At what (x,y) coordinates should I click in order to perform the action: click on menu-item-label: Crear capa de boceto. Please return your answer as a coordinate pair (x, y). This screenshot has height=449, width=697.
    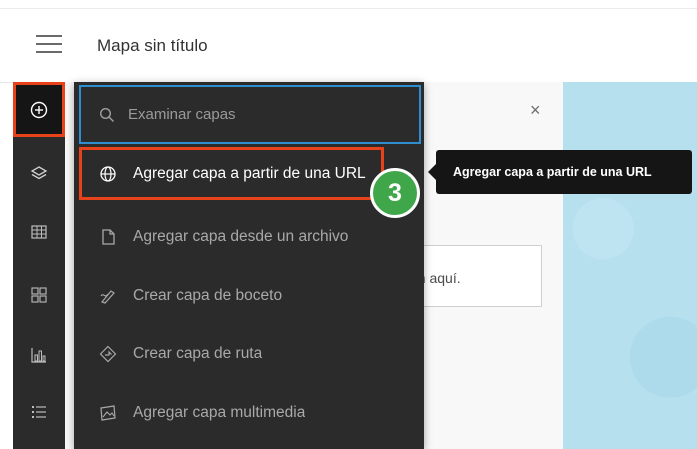
    Looking at the image, I should click on (208, 295).